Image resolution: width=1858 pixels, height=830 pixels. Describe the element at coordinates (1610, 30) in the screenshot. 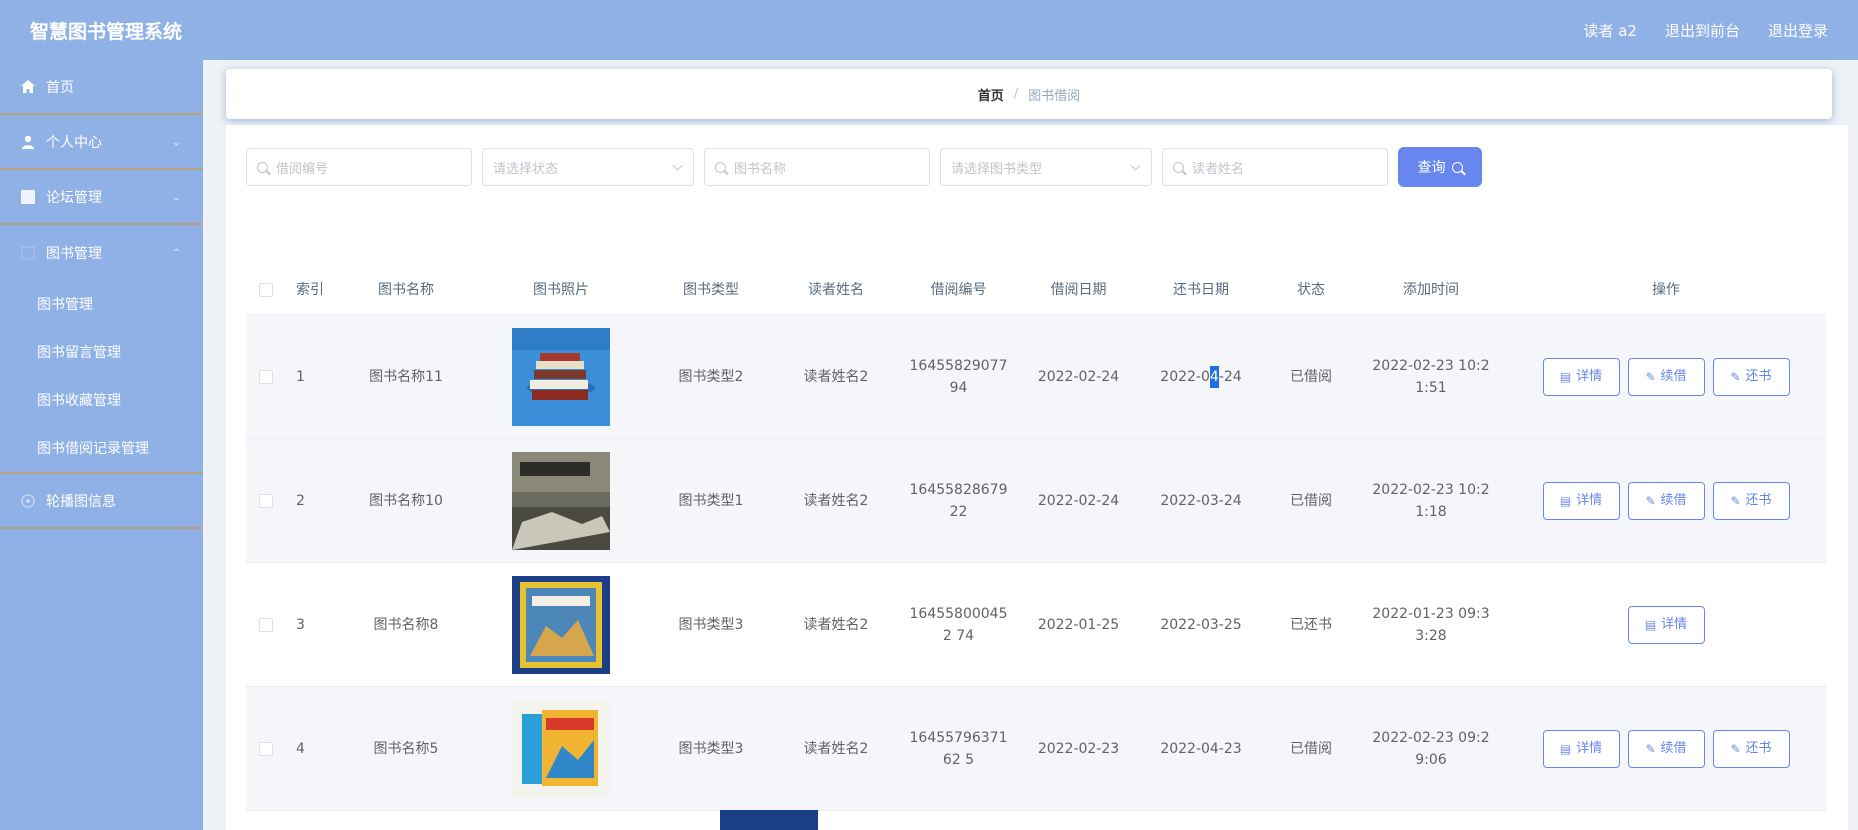

I see `current-user: 读者 a2` at that location.